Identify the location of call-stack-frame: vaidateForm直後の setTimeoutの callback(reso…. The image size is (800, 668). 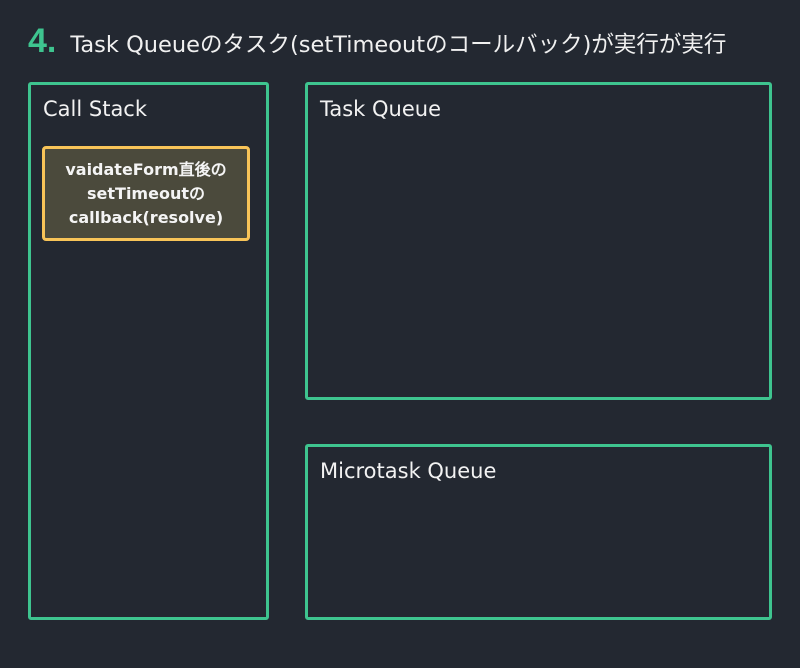
(146, 193).